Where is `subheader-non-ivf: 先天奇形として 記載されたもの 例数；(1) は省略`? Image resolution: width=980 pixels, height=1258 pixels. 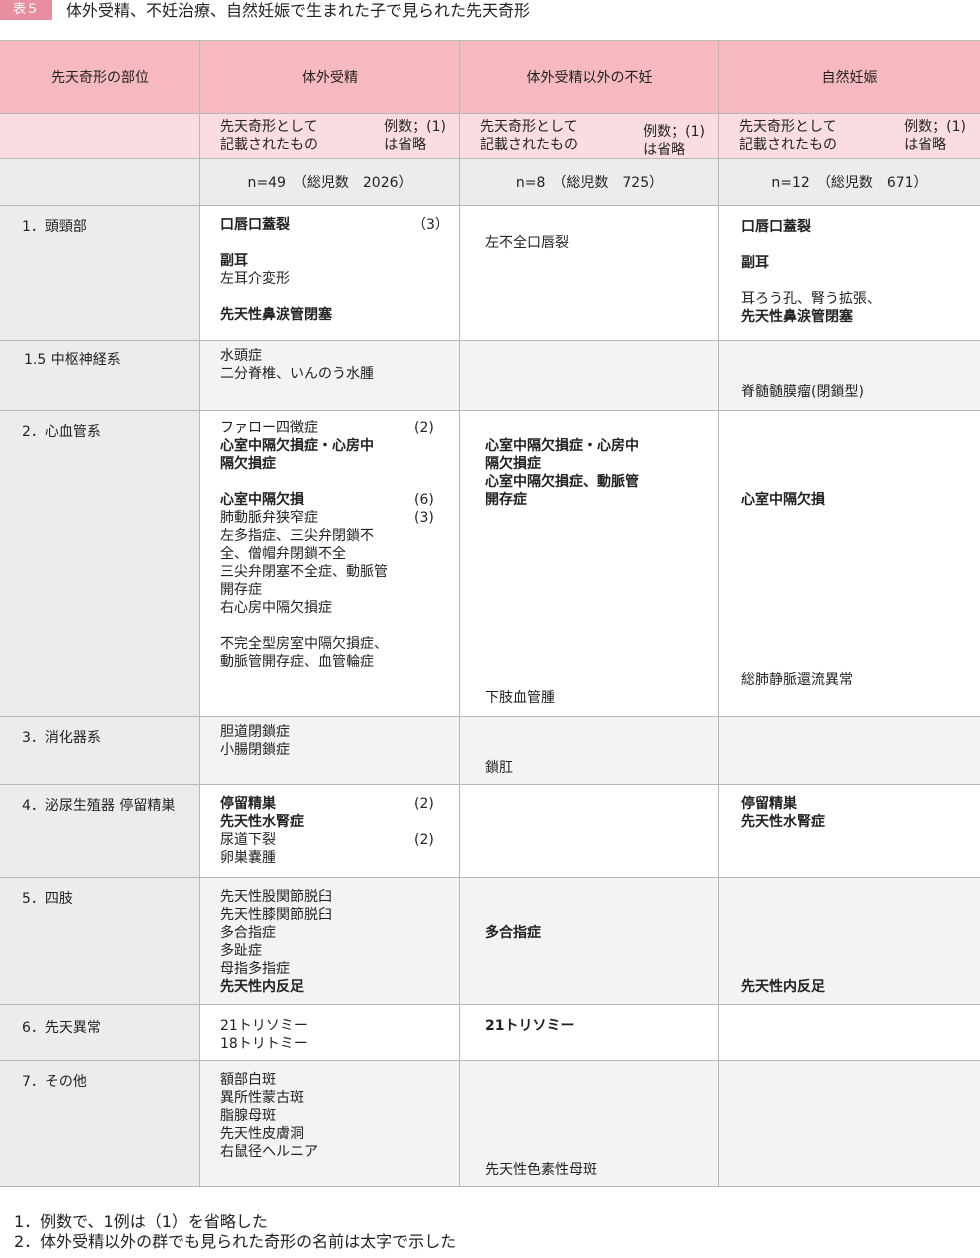
subheader-non-ivf: 先天奇形として 記載されたもの 例数；(1) は省略 is located at coordinates (589, 136).